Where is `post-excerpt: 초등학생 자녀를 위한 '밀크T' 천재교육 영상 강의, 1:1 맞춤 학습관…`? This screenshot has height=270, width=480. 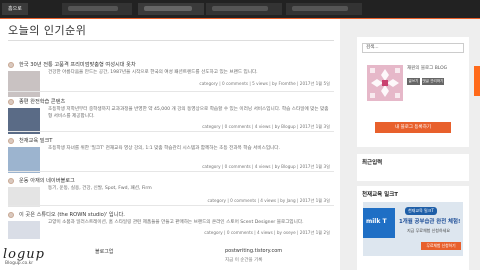
post-excerpt: 초등학생 자녀를 위한 '밀크T' 천재교육 영상 강의, 1:1 맞춤 학습관… is located at coordinates (164, 148).